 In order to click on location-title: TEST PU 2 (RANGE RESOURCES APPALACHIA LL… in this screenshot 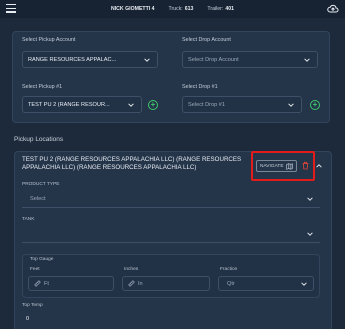, I will do `click(142, 164)`.